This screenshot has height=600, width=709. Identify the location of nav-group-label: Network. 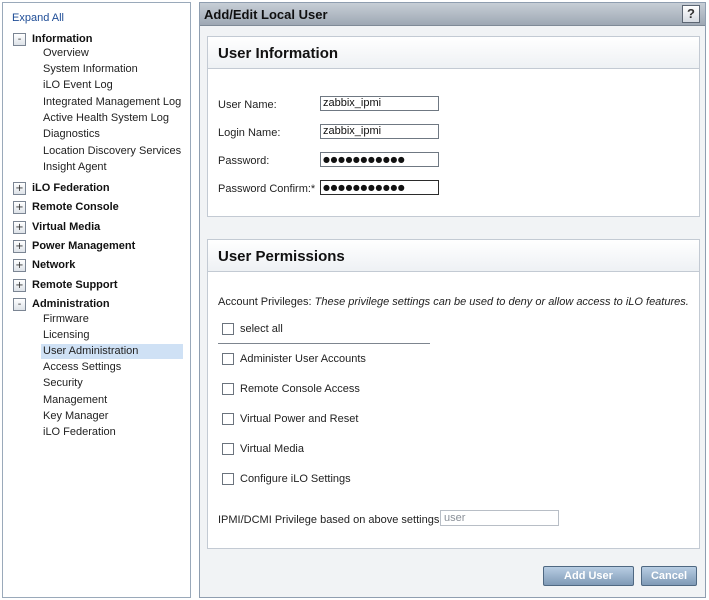
(53, 265).